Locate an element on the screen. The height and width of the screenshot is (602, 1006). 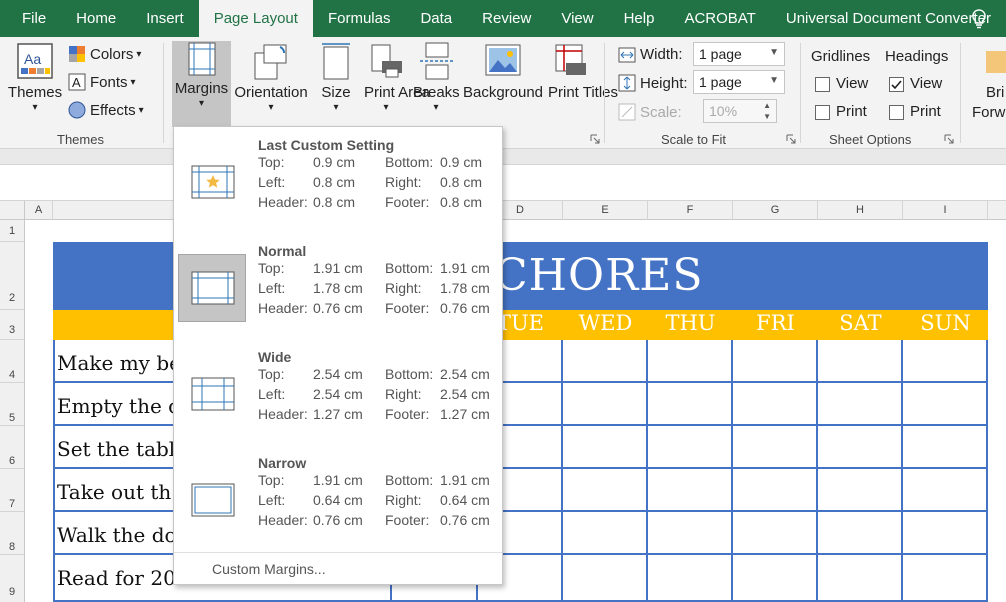
tab-home: Home is located at coordinates (96, 18).